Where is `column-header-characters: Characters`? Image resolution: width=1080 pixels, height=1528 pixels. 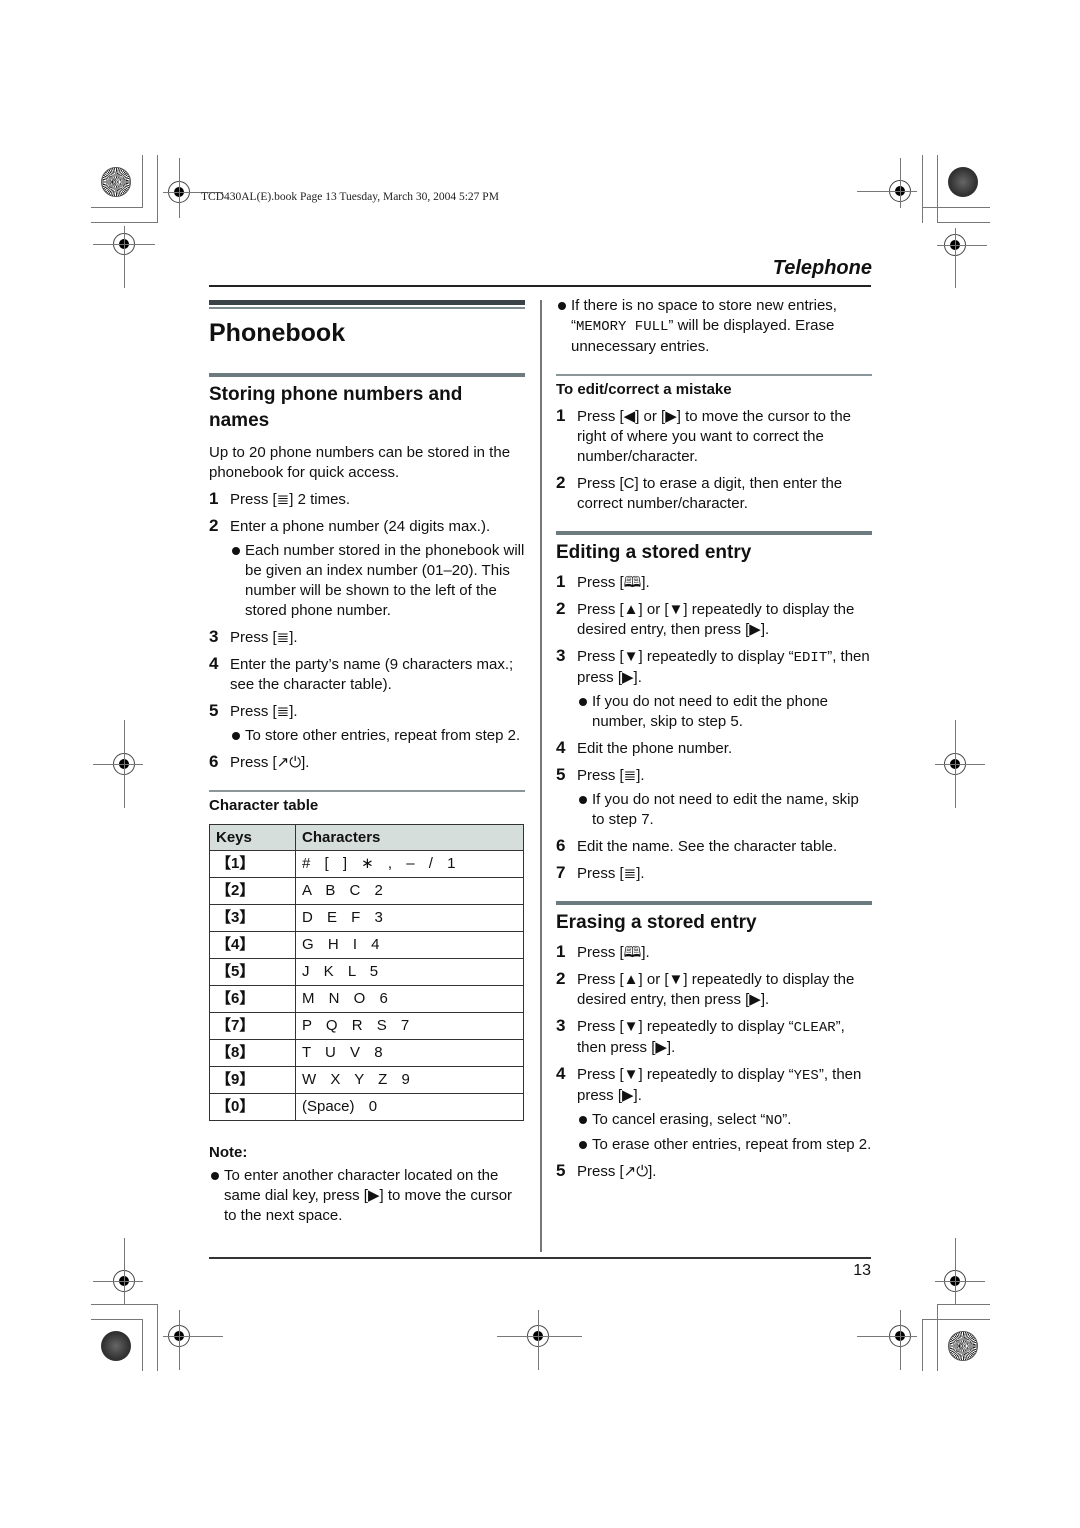
column-header-characters: Characters is located at coordinates (409, 837).